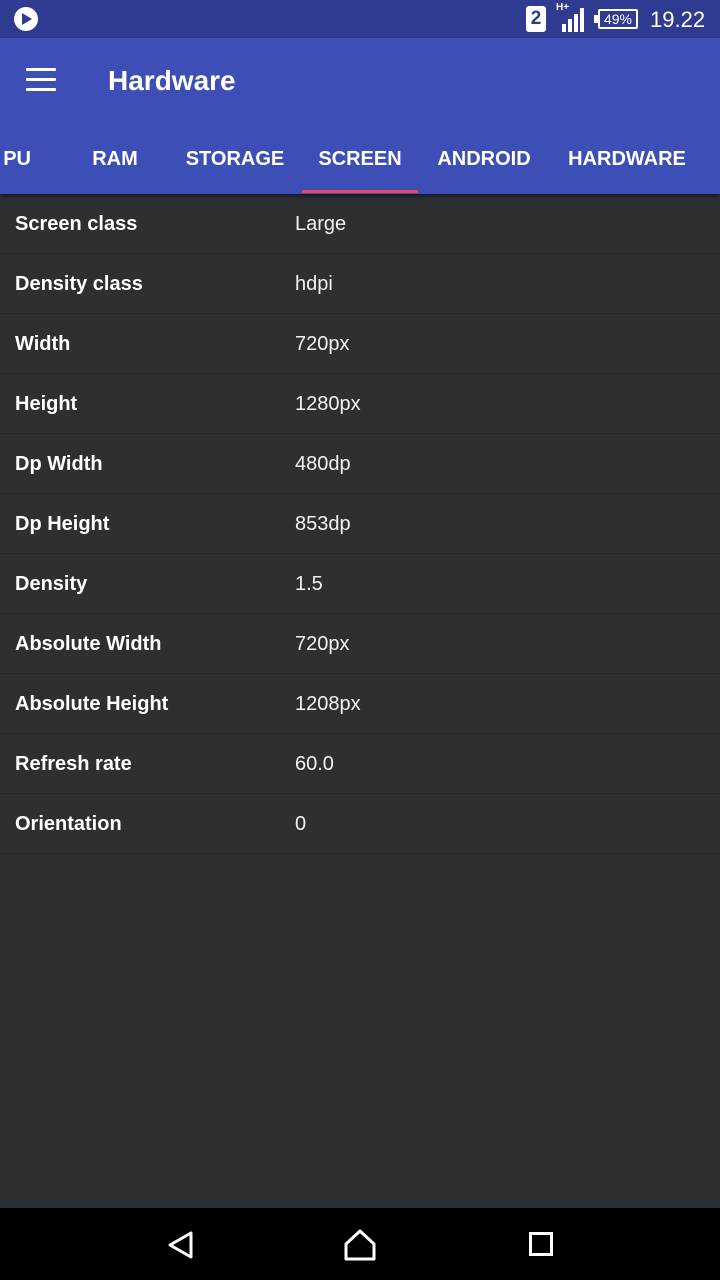 Image resolution: width=720 pixels, height=1280 pixels. What do you see at coordinates (573, 20) in the screenshot?
I see `signal-strength-icon` at bounding box center [573, 20].